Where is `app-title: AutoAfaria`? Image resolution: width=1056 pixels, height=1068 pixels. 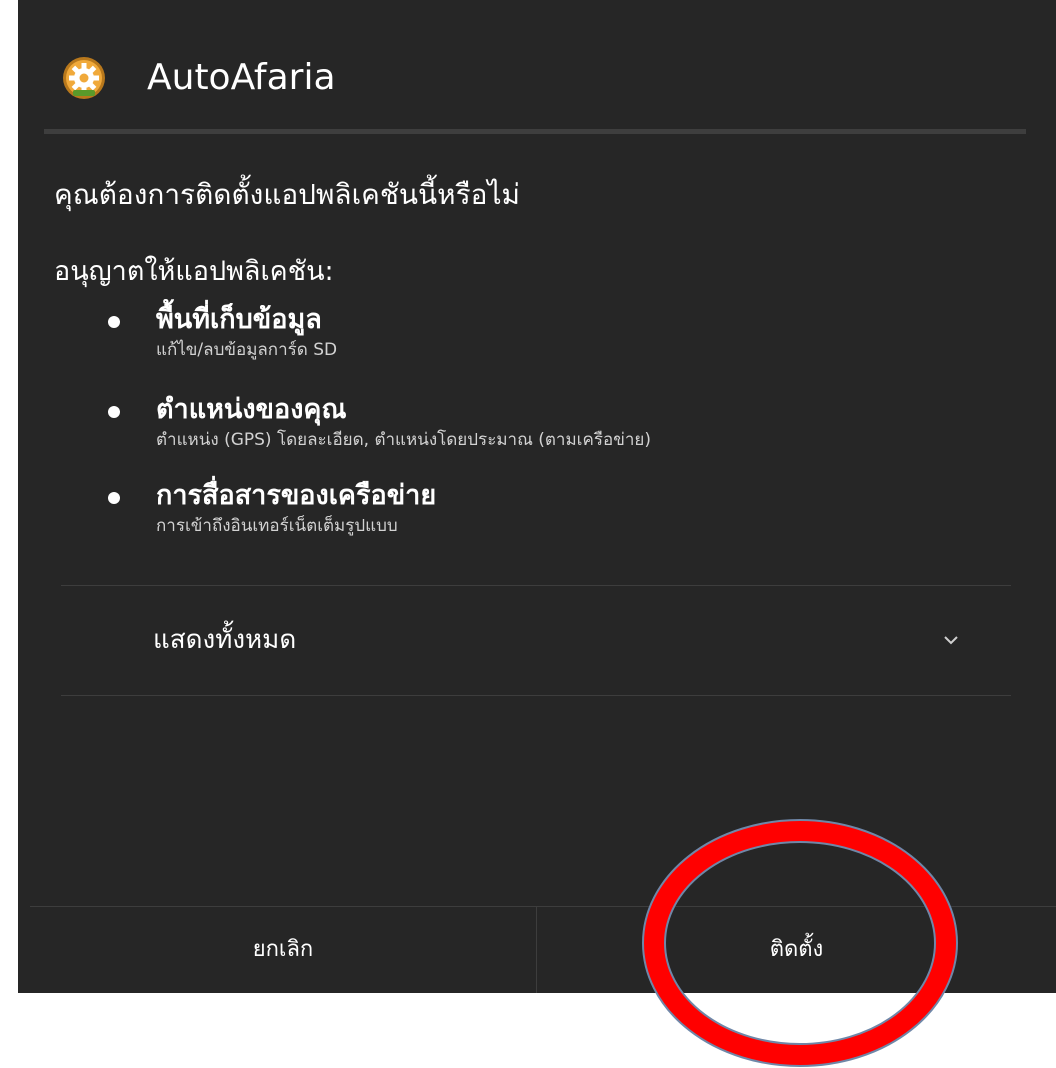 app-title: AutoAfaria is located at coordinates (241, 77).